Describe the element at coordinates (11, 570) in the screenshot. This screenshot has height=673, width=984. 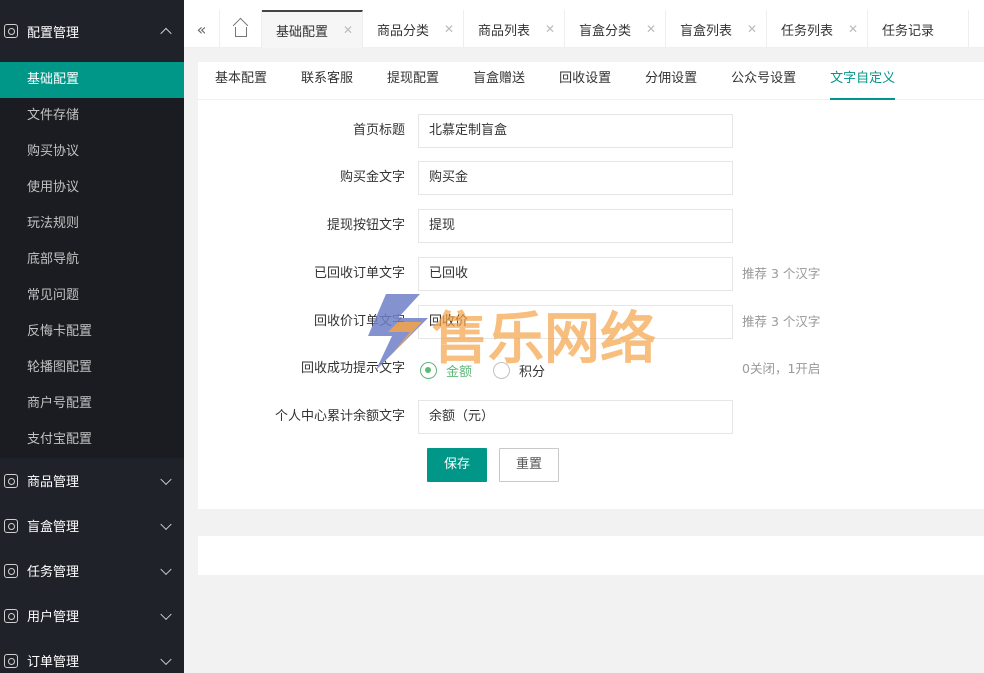
I see `task-icon` at that location.